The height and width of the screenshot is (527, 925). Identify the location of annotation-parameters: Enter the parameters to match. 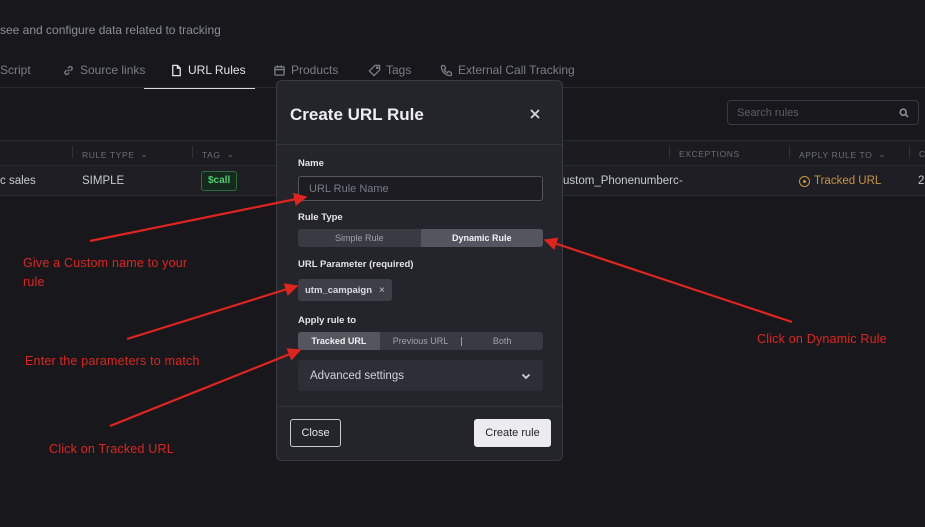
(112, 361).